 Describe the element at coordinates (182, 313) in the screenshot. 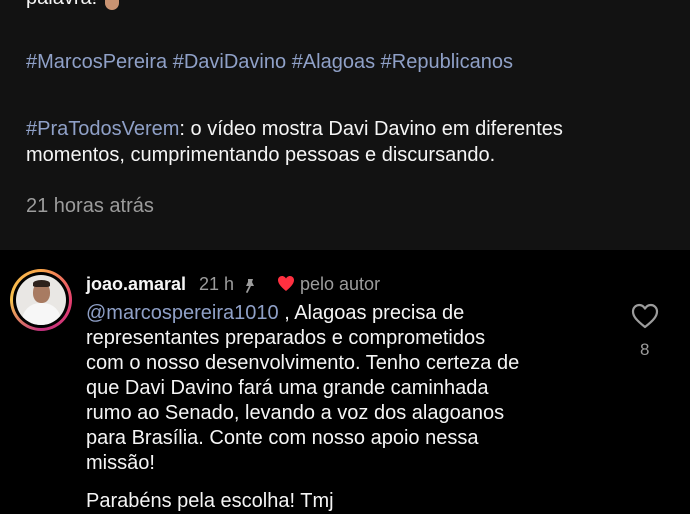

I see `mention-link: @marcospereira1010` at that location.